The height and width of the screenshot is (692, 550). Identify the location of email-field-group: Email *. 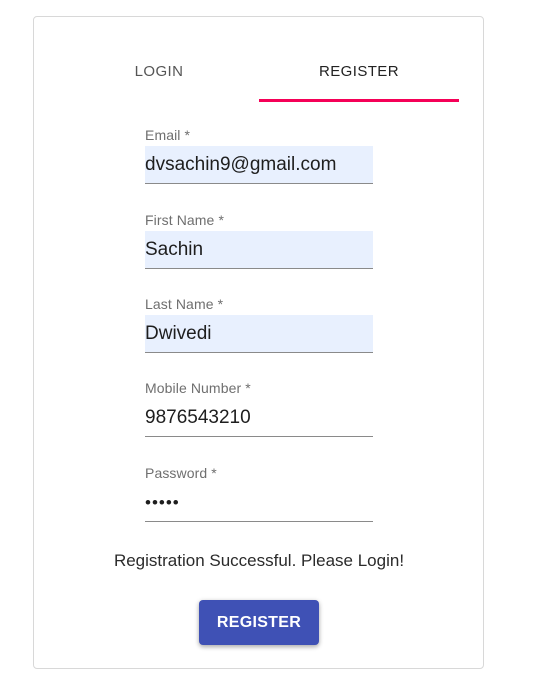
(259, 155).